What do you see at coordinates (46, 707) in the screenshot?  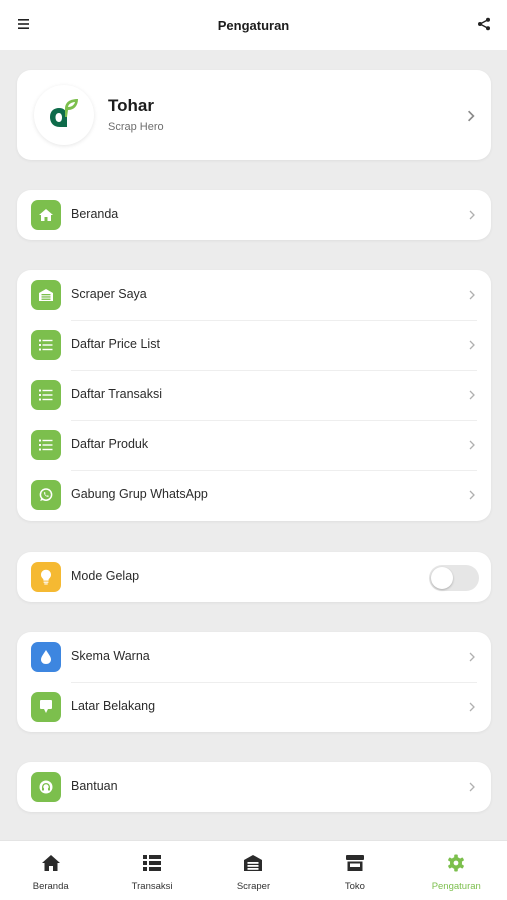 I see `background-icon` at bounding box center [46, 707].